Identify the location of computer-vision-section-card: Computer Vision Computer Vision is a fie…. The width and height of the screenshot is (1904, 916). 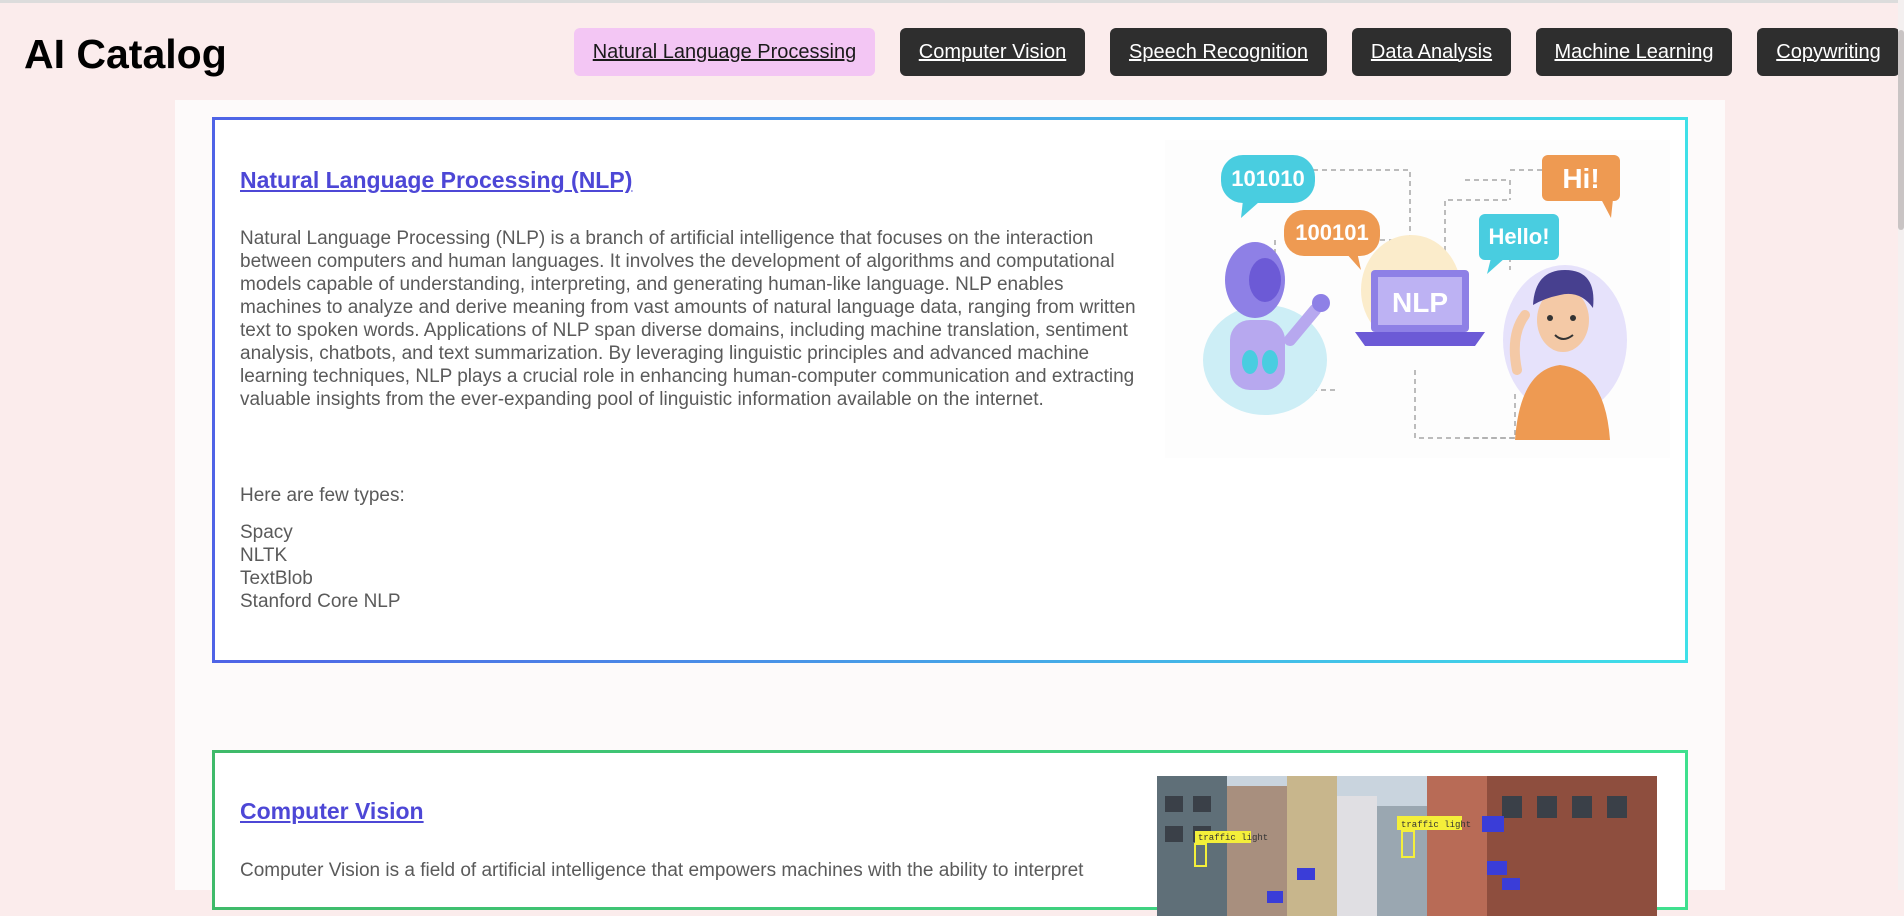
(950, 833).